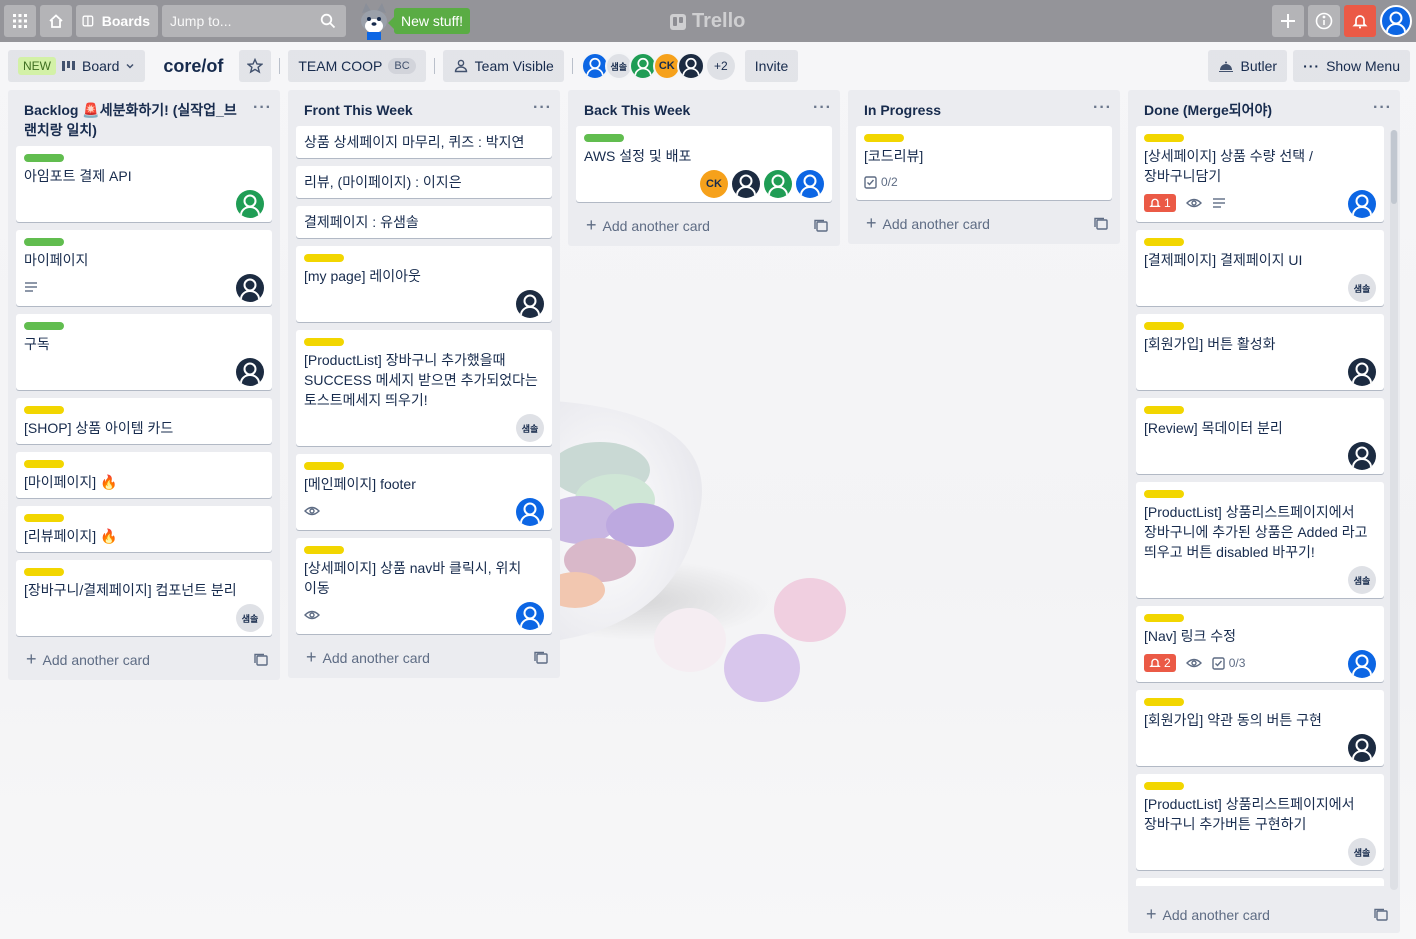 The image size is (1416, 939). Describe the element at coordinates (1160, 663) in the screenshot. I see `due-badge: 2` at that location.